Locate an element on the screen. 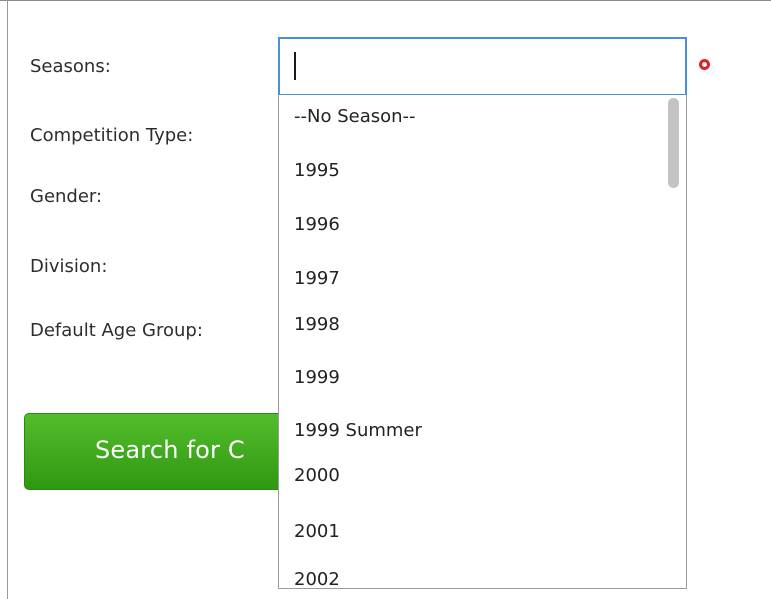 This screenshot has width=771, height=599. frame-border-top is located at coordinates (385, 0).